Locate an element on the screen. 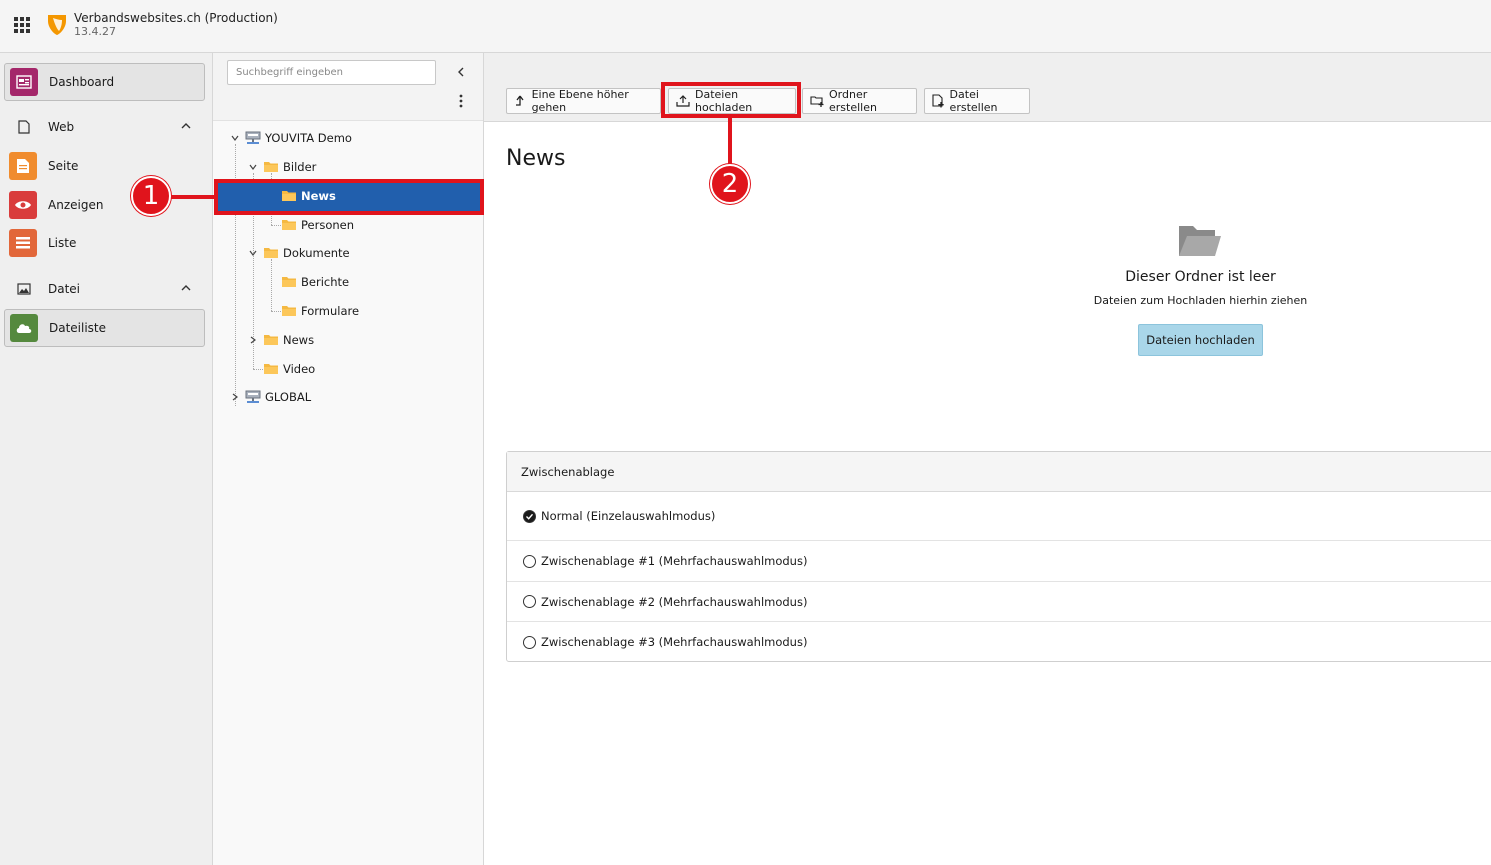 The height and width of the screenshot is (865, 1491). up-level-label: Eine Ebene höher gehen is located at coordinates (580, 101).